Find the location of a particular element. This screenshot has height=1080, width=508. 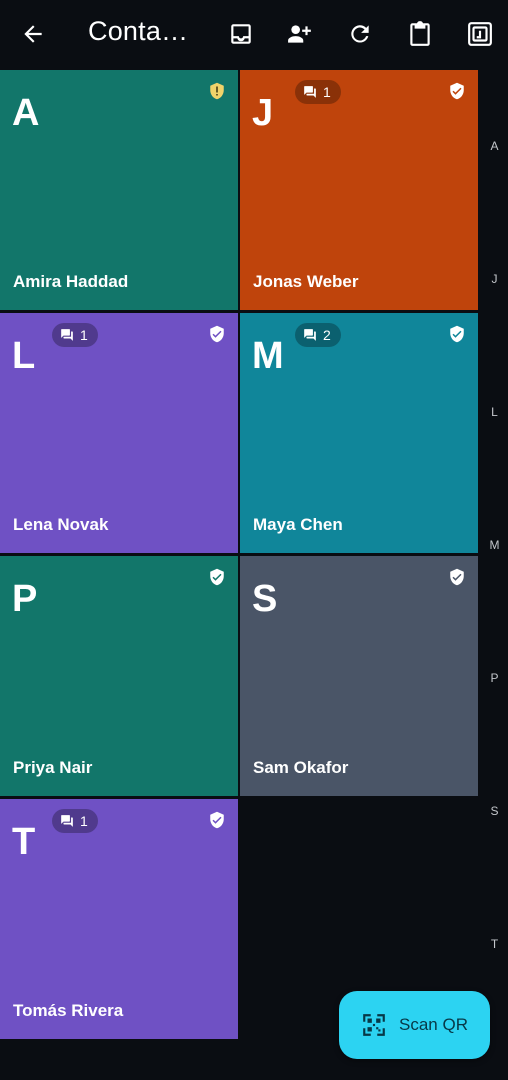

clipboard-icon is located at coordinates (420, 34).